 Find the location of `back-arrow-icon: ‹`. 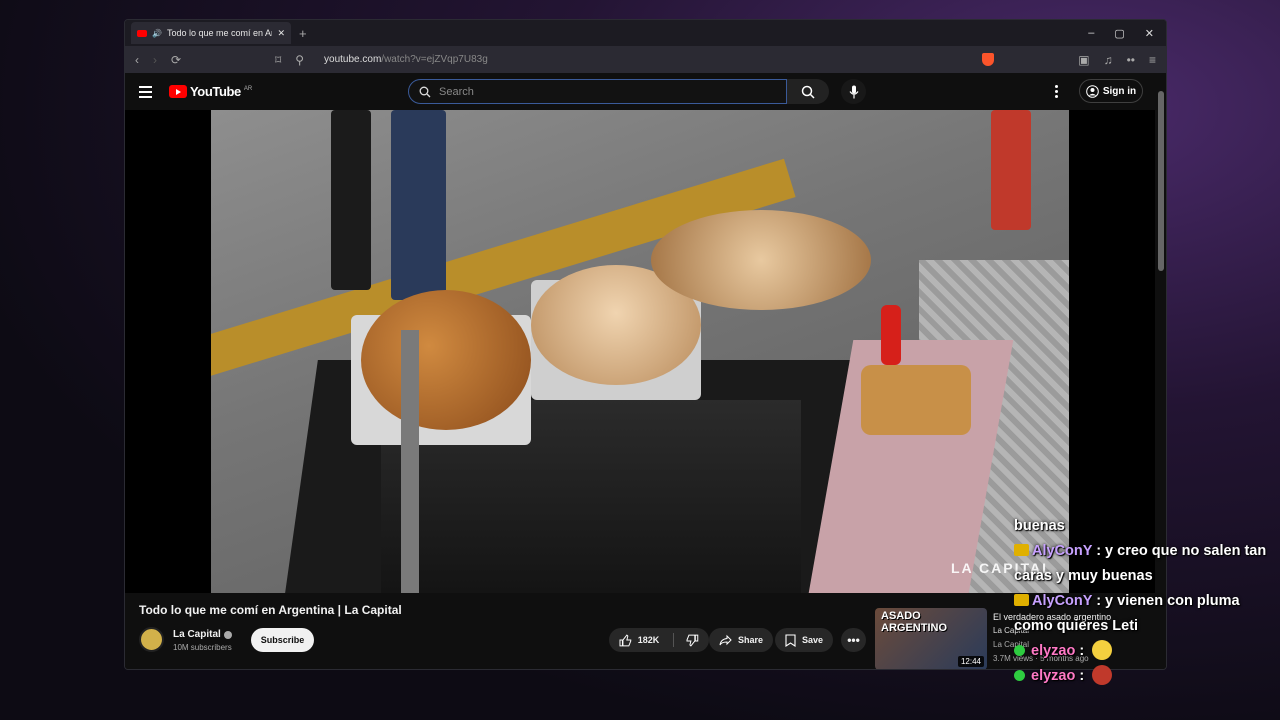

back-arrow-icon: ‹ is located at coordinates (137, 60).